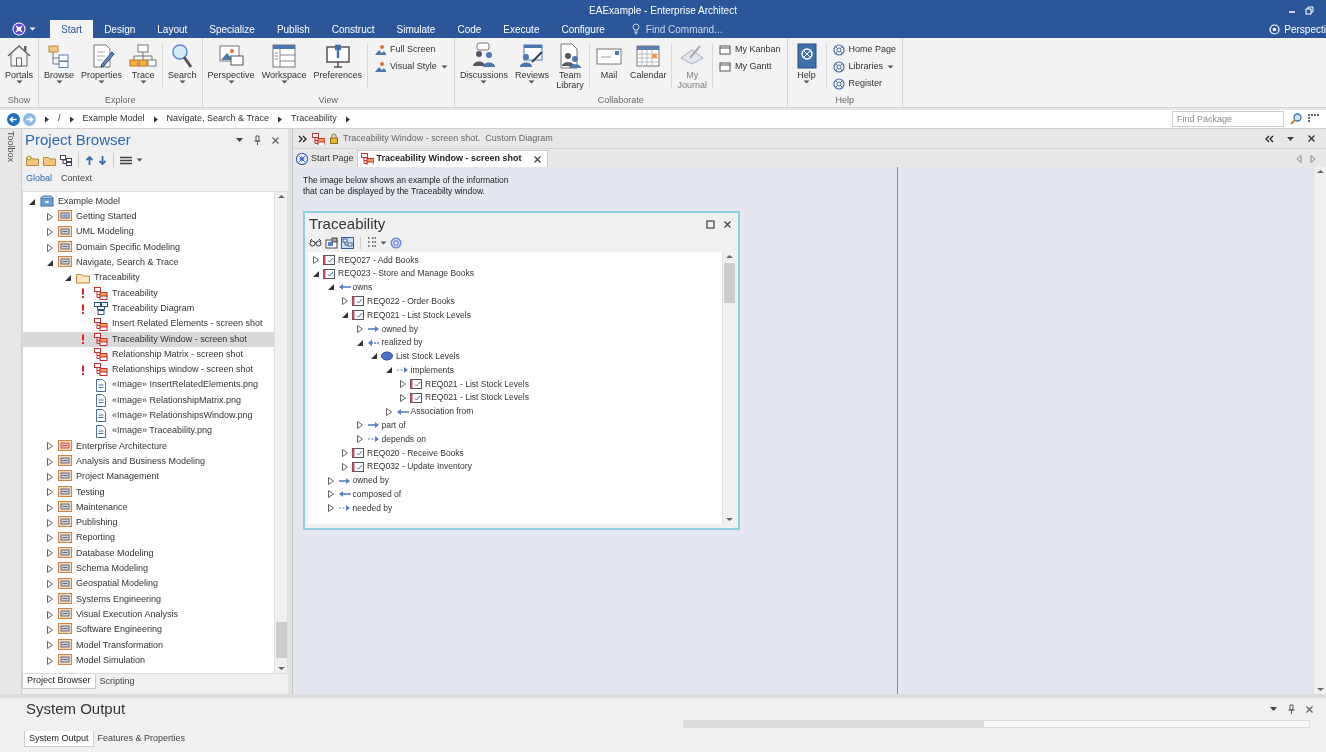  What do you see at coordinates (349, 287) in the screenshot?
I see `tree-item: owns` at bounding box center [349, 287].